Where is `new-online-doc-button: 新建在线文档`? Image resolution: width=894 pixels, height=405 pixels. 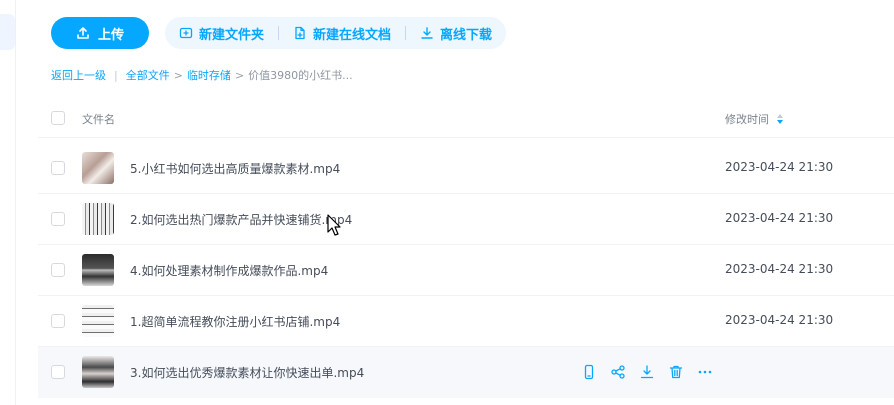 new-online-doc-button: 新建在线文档 is located at coordinates (342, 33).